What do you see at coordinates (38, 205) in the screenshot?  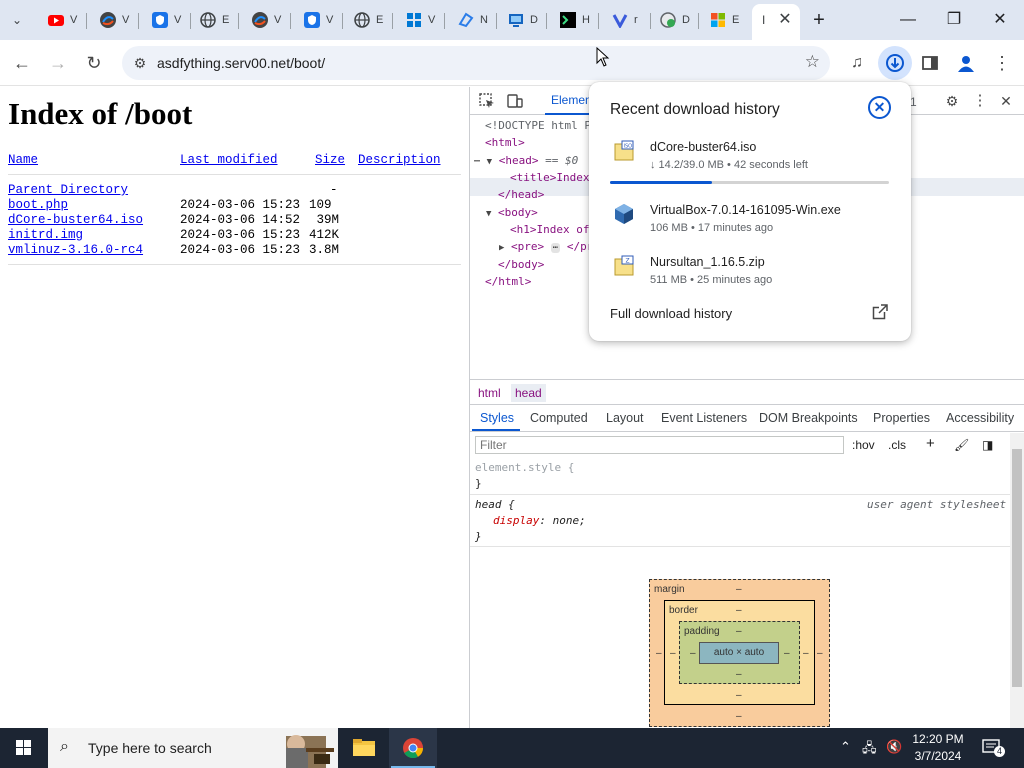 I see `file-link: boot.php` at bounding box center [38, 205].